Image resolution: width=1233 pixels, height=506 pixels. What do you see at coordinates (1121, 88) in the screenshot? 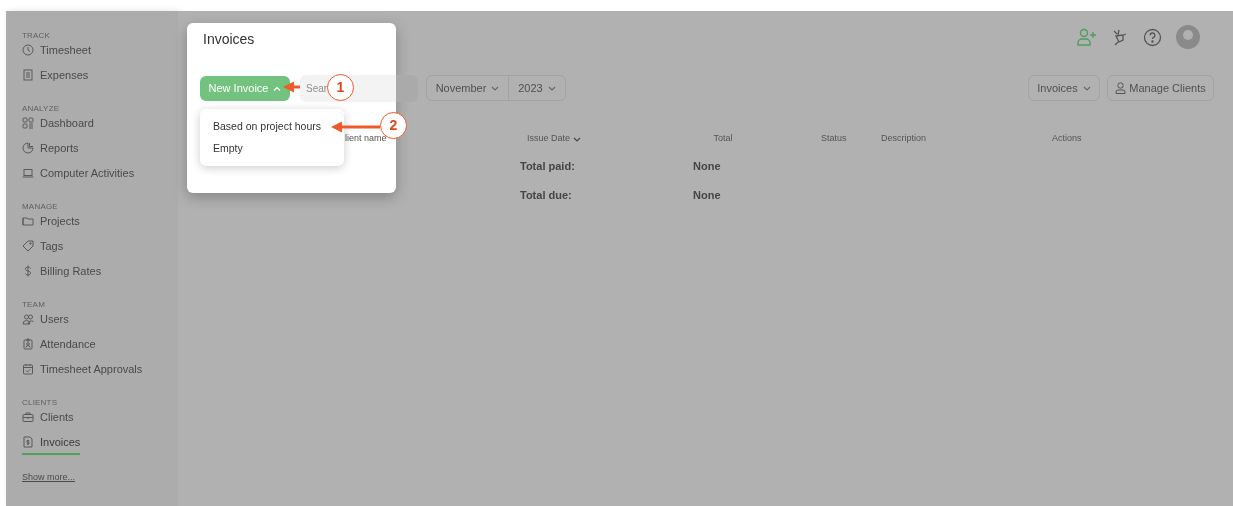
I see `user-icon` at bounding box center [1121, 88].